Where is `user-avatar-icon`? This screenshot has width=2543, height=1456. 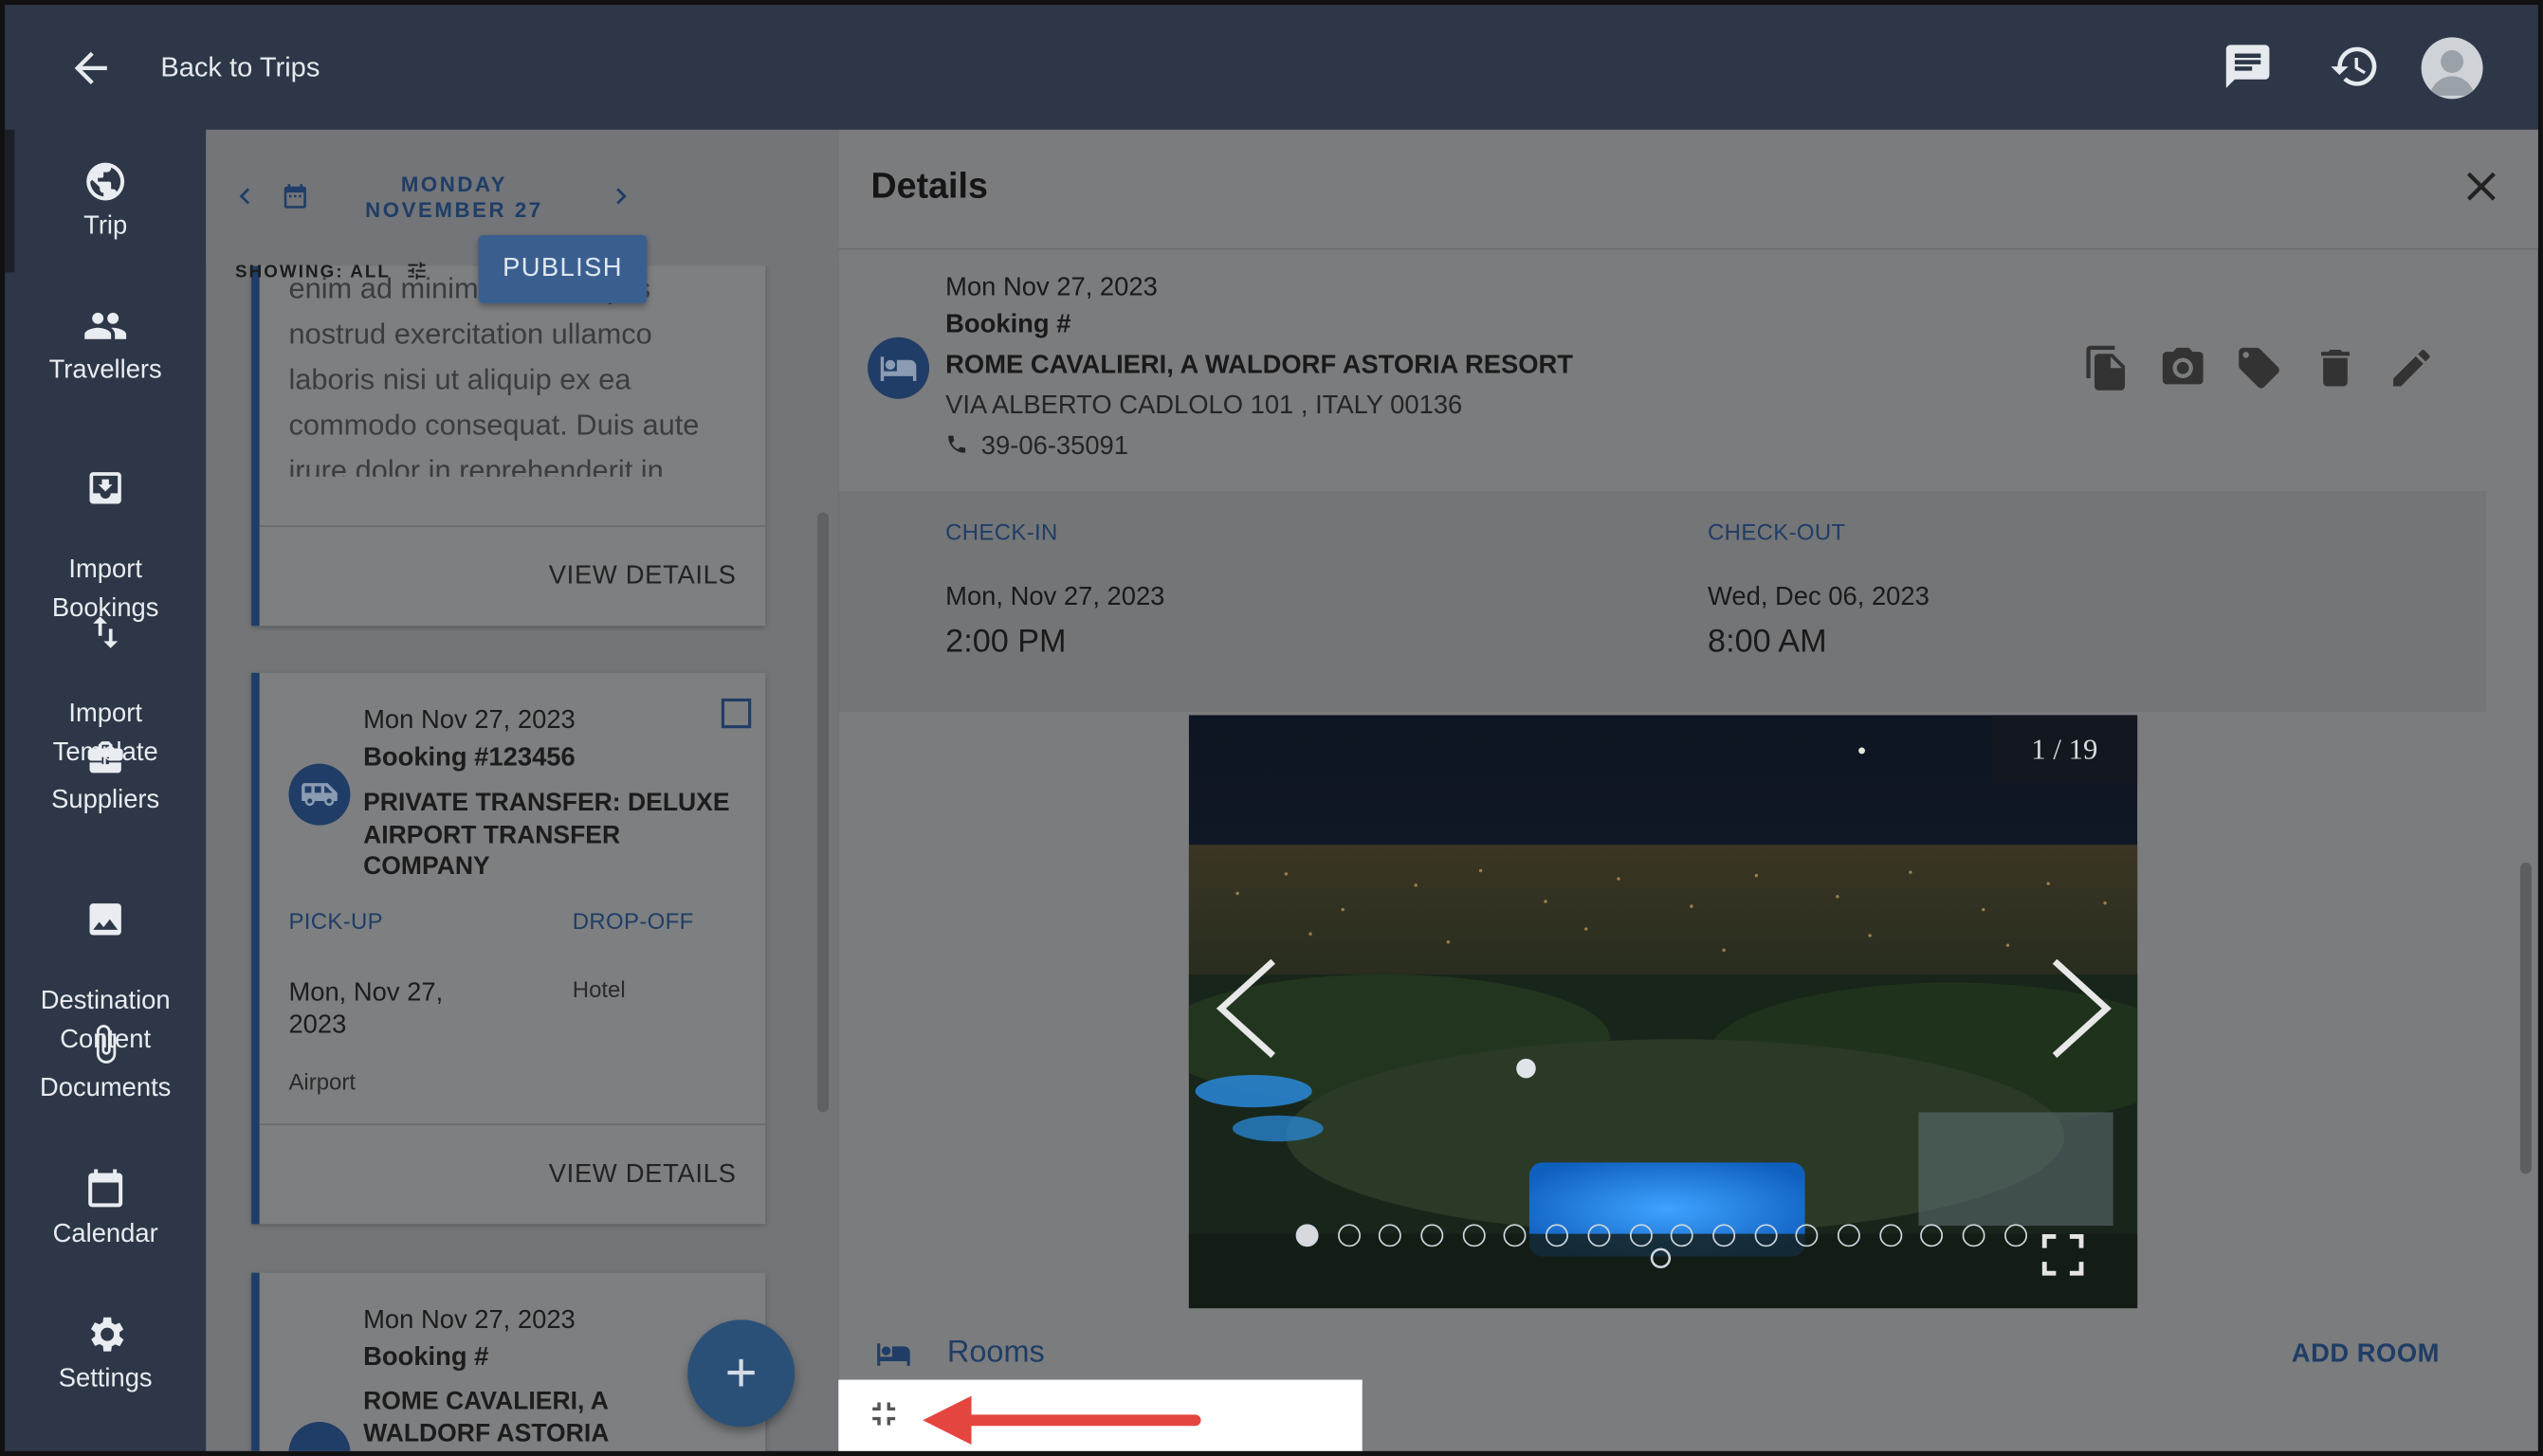 user-avatar-icon is located at coordinates (2452, 73).